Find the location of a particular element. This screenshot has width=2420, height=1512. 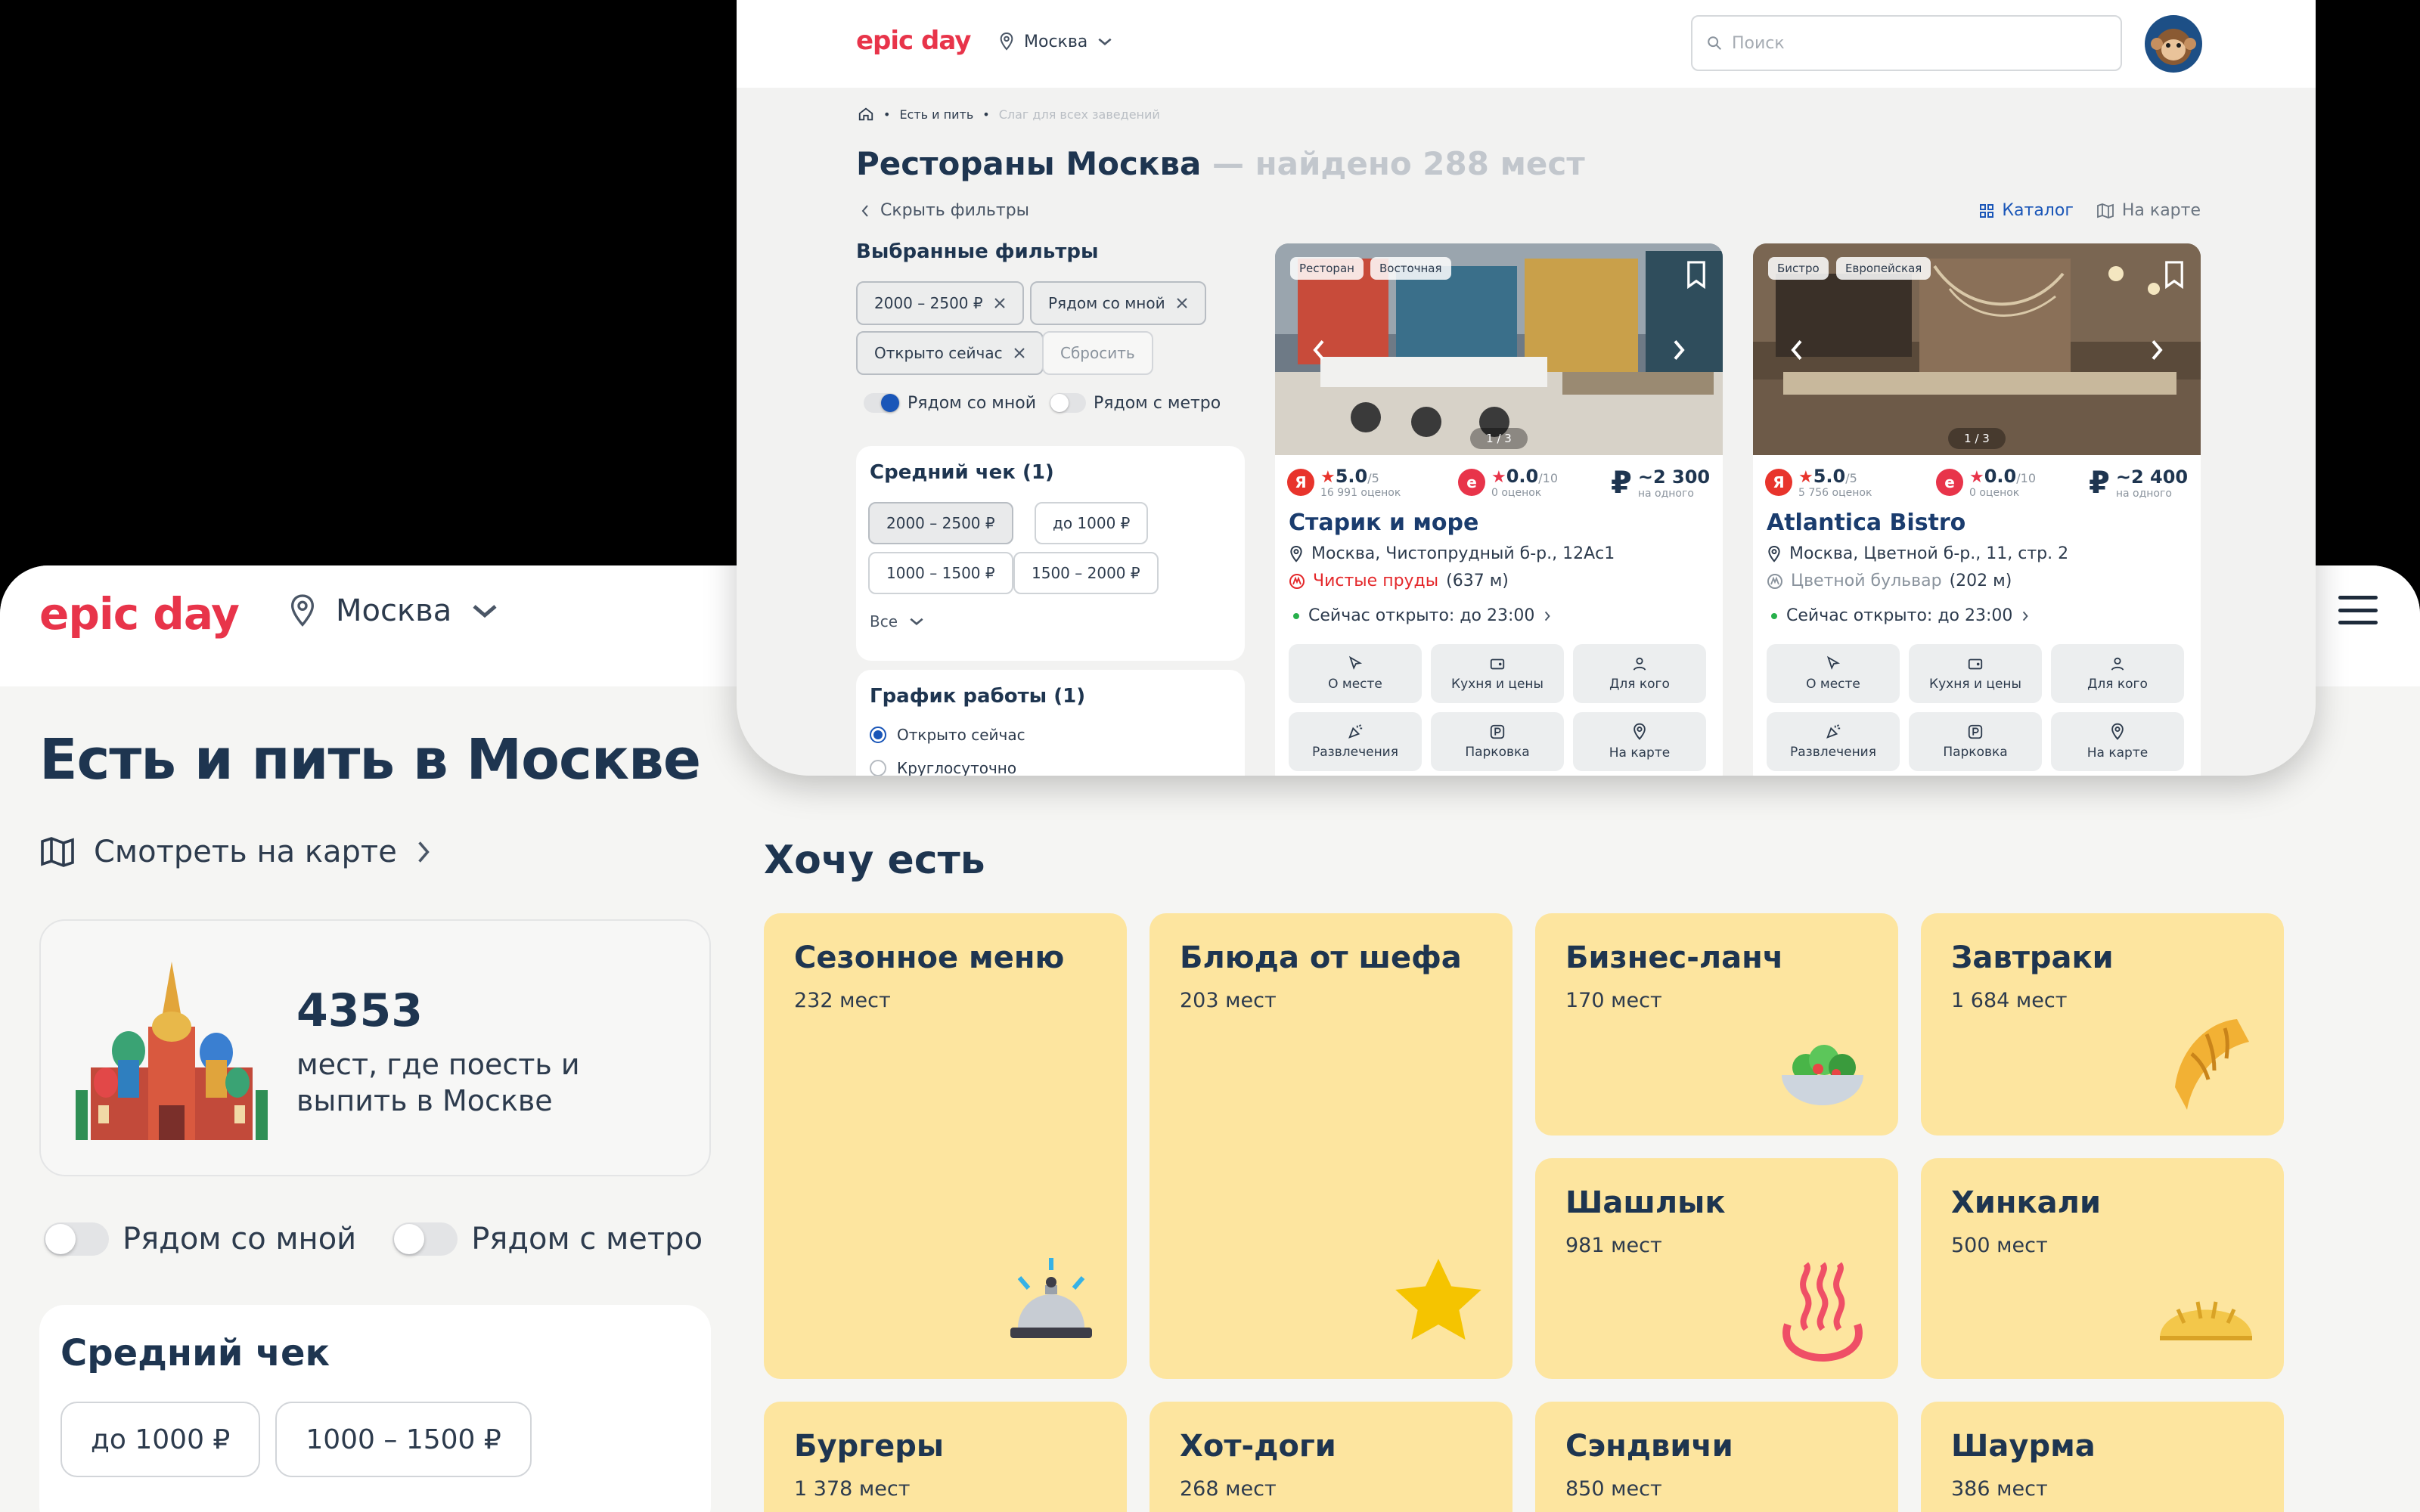

avatar is located at coordinates (2173, 44).